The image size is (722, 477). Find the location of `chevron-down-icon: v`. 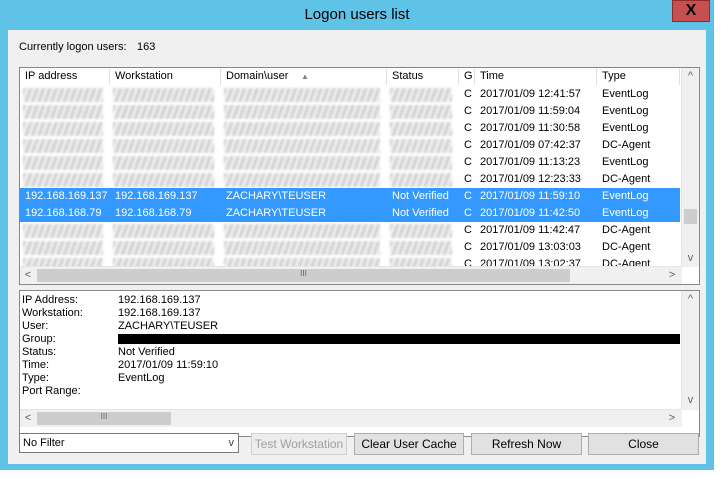

chevron-down-icon: v is located at coordinates (232, 443).